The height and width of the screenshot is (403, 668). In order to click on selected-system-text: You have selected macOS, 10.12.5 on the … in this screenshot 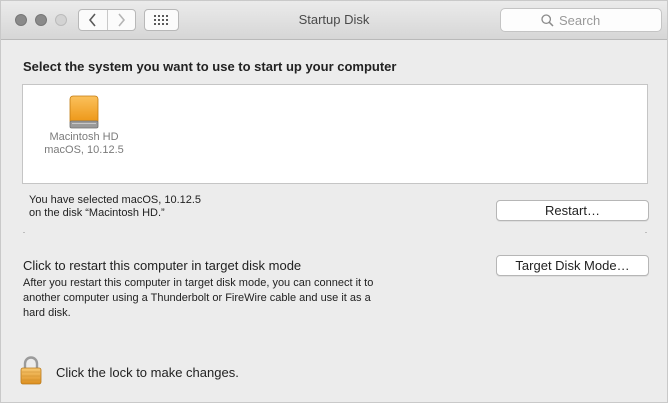, I will do `click(115, 207)`.